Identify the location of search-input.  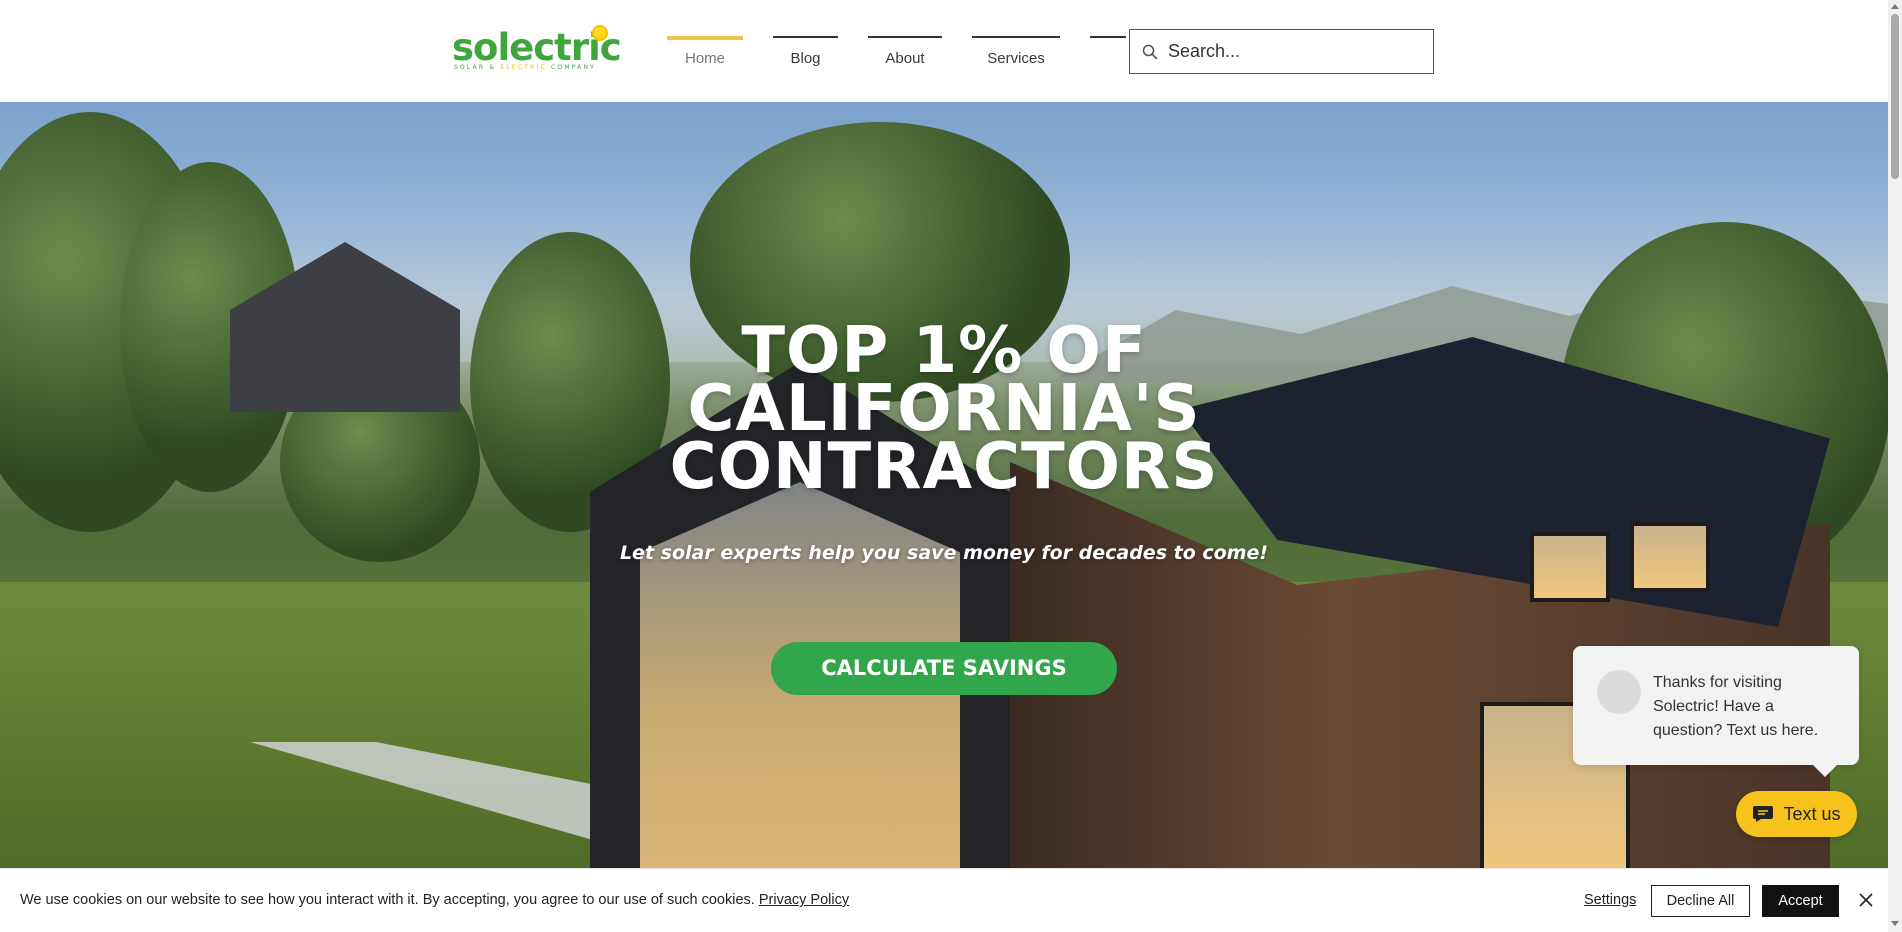
(1293, 51).